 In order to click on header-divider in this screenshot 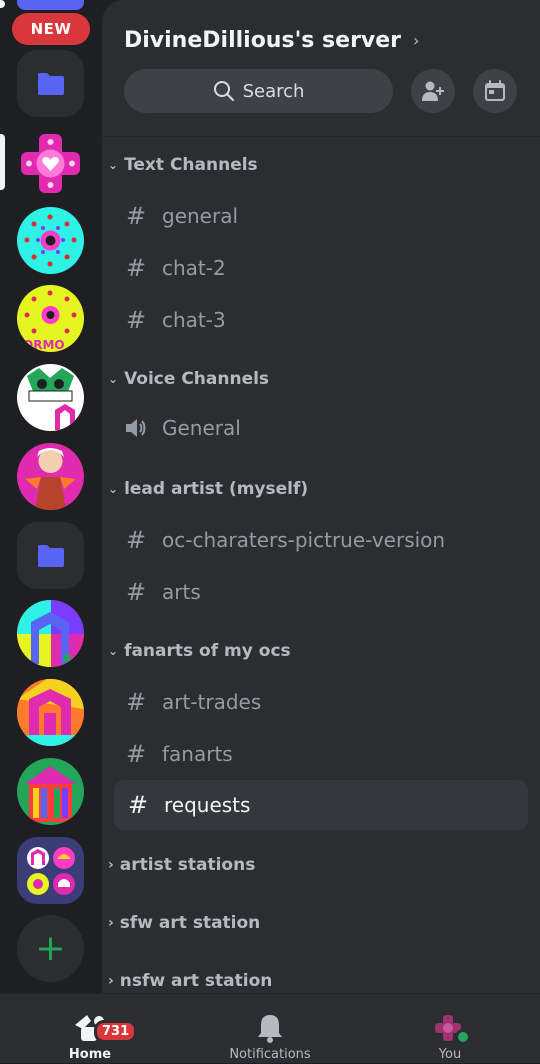, I will do `click(321, 136)`.